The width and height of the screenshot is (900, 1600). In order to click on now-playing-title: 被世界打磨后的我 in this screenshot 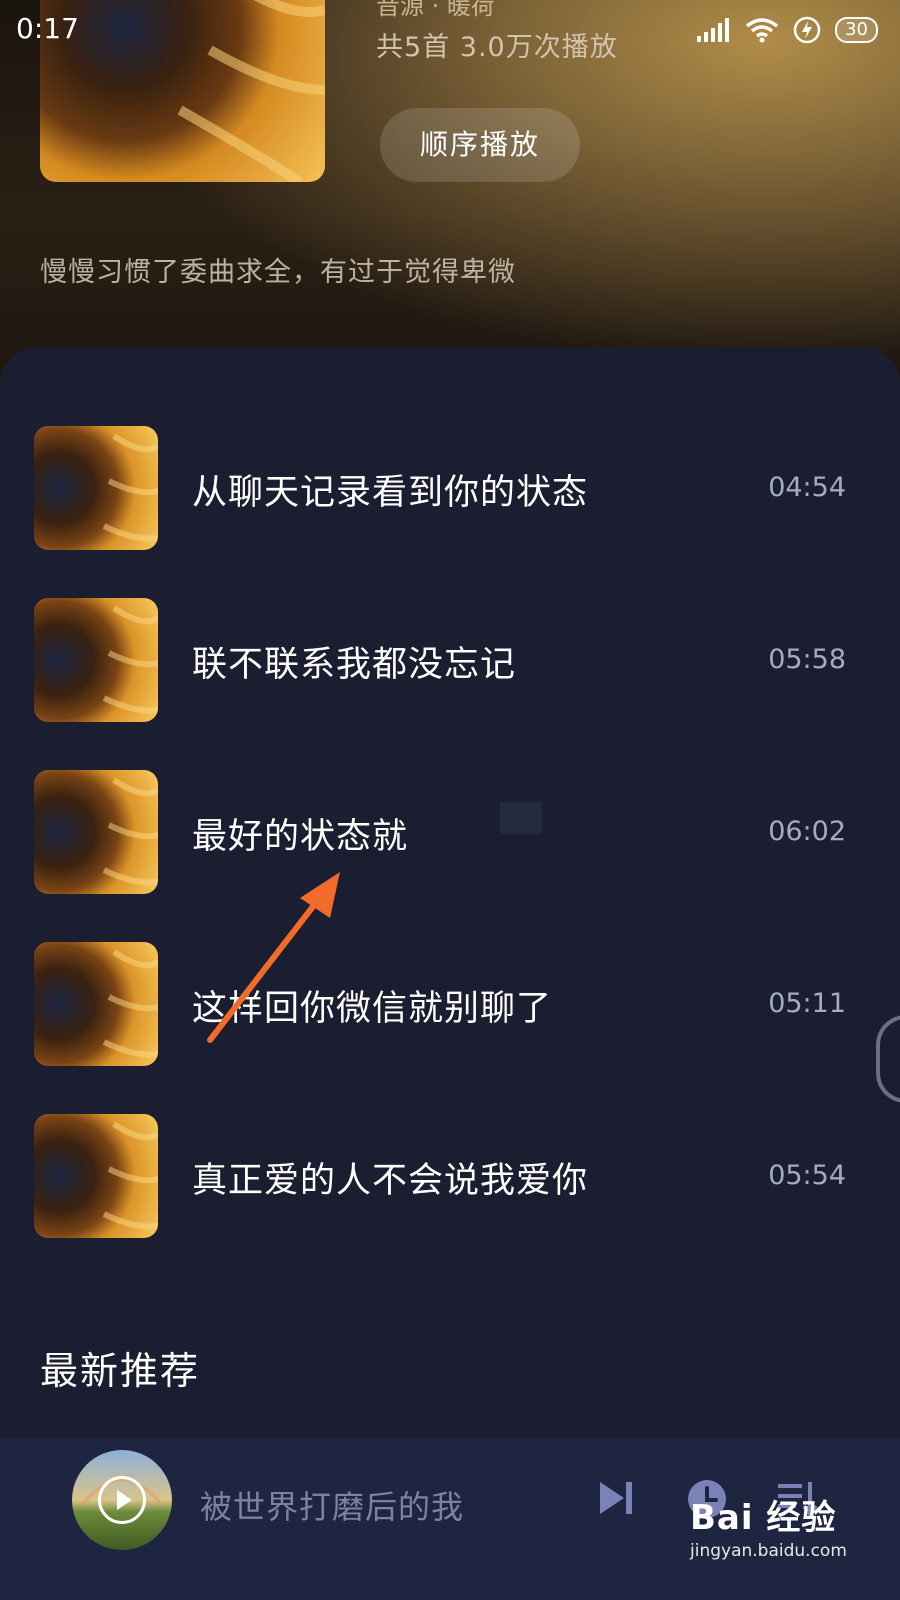, I will do `click(332, 1507)`.